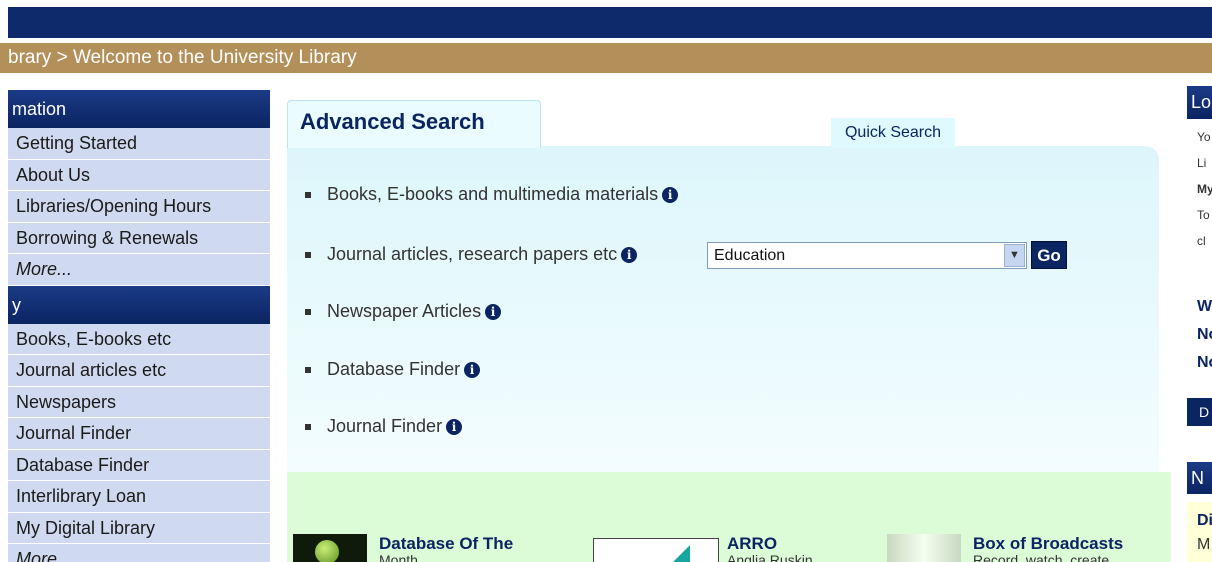 The width and height of the screenshot is (1212, 562). I want to click on option-newspaper-articles-label: Newspaper Articles, so click(404, 311).